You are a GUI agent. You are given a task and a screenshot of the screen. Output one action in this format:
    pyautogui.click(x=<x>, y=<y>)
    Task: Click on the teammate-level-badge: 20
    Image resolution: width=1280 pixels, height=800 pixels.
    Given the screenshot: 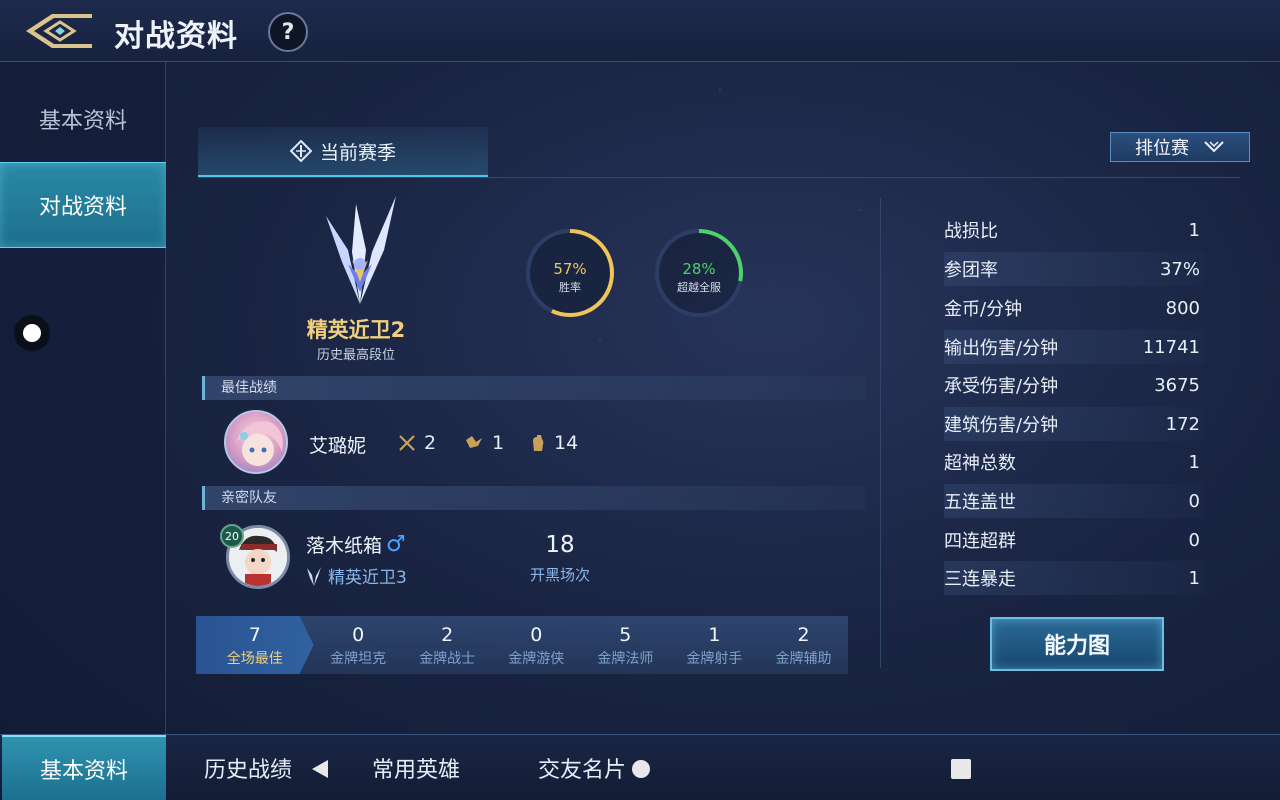 What is the action you would take?
    pyautogui.click(x=232, y=536)
    